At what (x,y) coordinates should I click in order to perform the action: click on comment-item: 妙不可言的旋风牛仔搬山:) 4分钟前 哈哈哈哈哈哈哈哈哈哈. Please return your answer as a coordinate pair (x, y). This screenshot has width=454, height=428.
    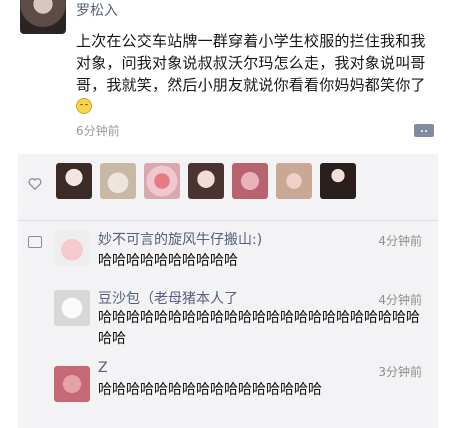
    Looking at the image, I should click on (228, 251).